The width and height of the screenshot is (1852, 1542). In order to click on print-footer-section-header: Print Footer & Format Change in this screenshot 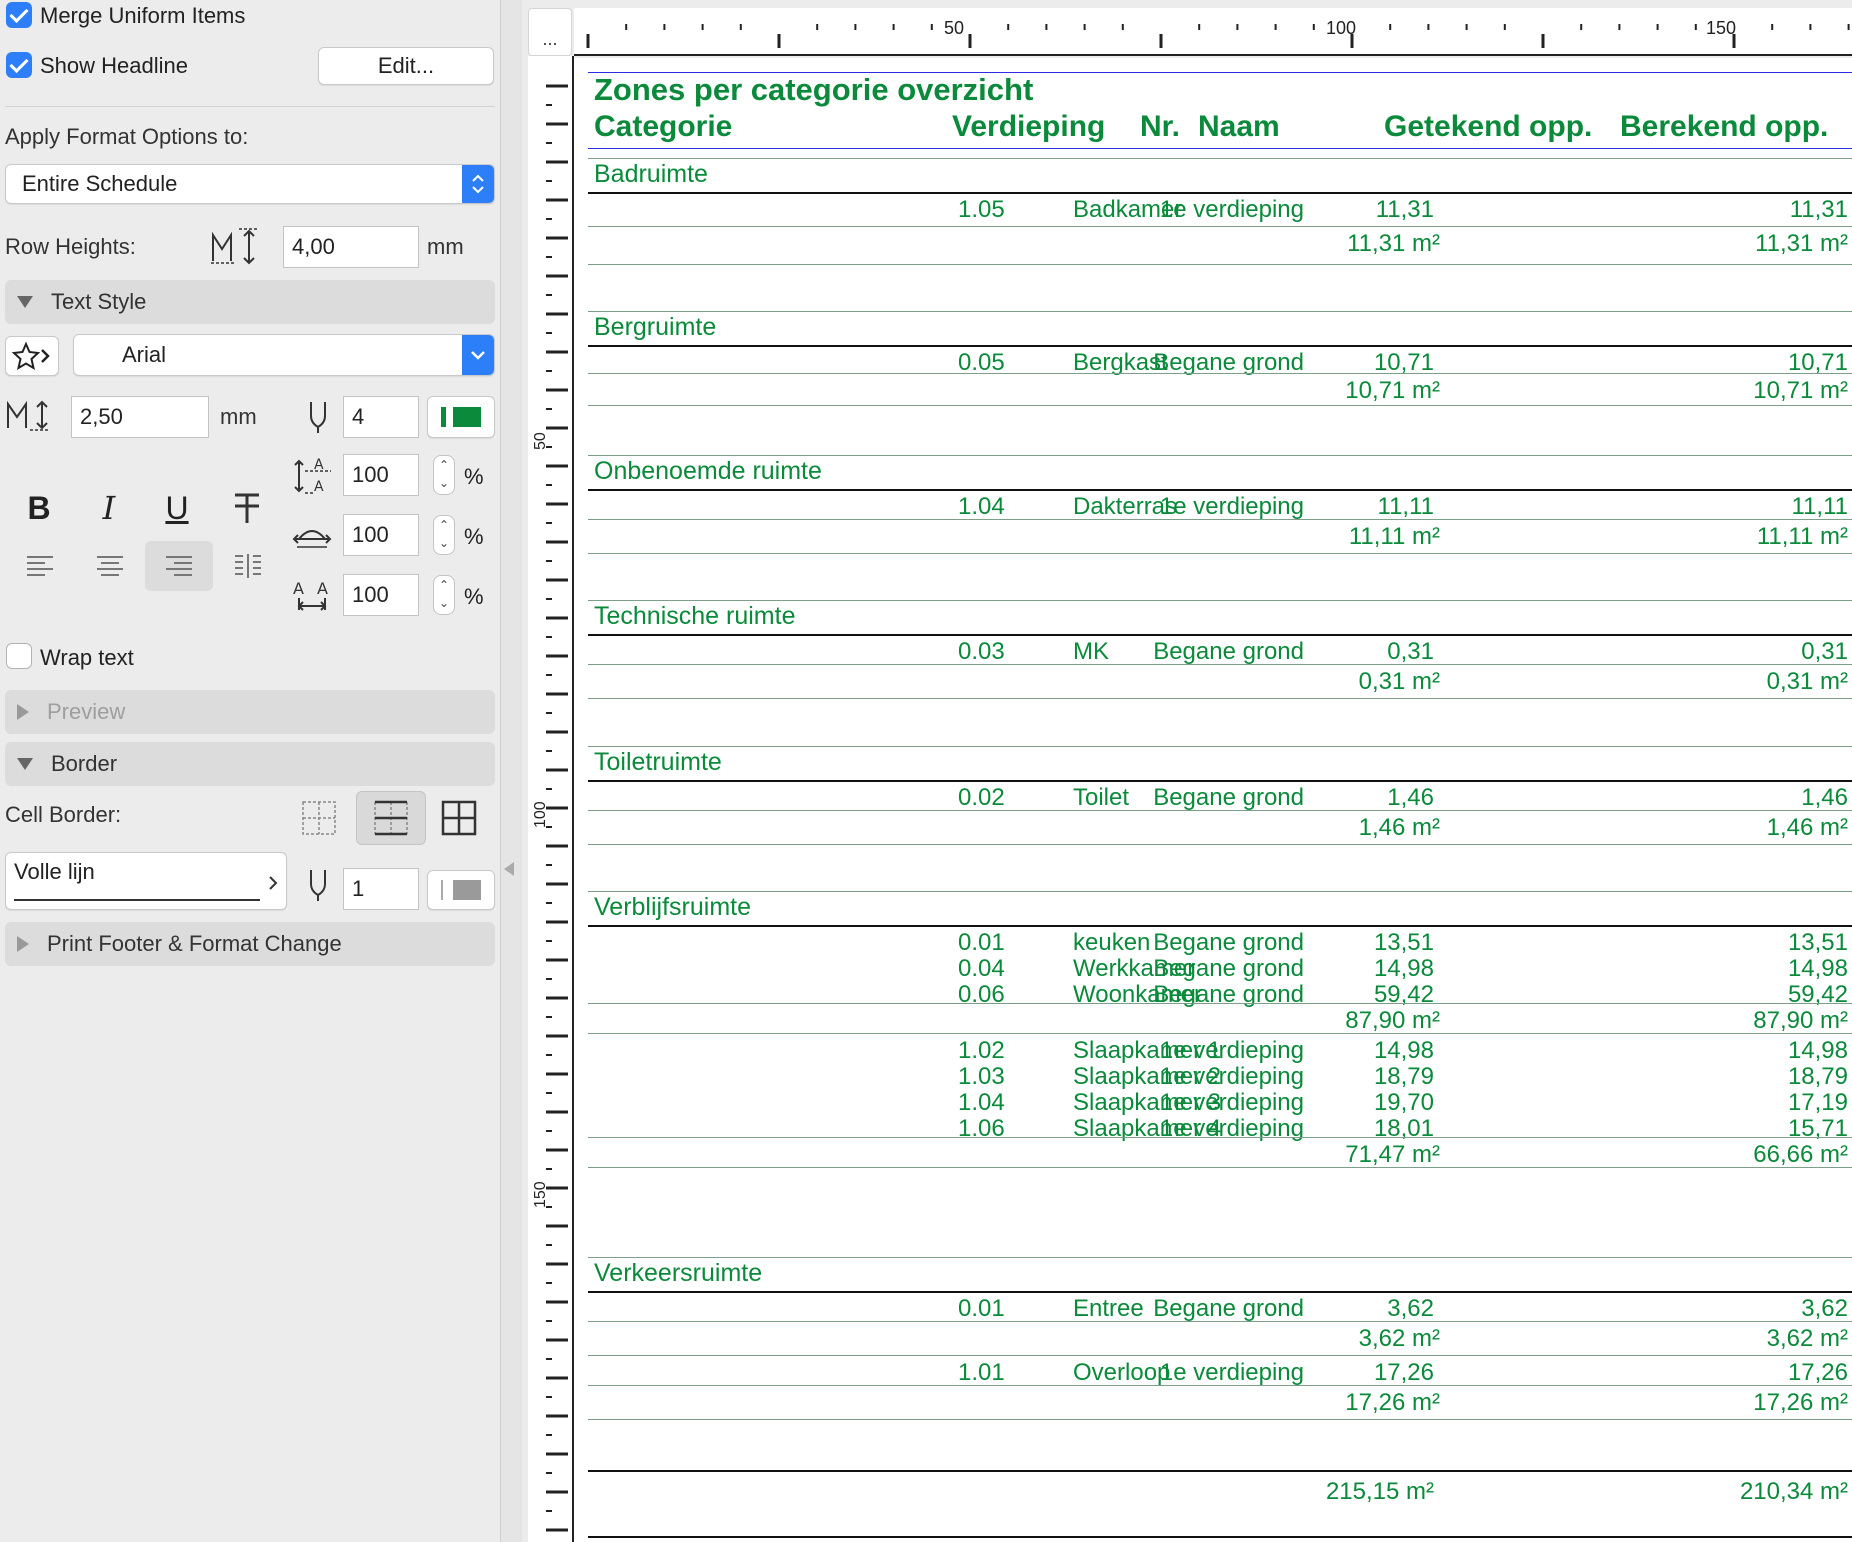, I will do `click(250, 944)`.